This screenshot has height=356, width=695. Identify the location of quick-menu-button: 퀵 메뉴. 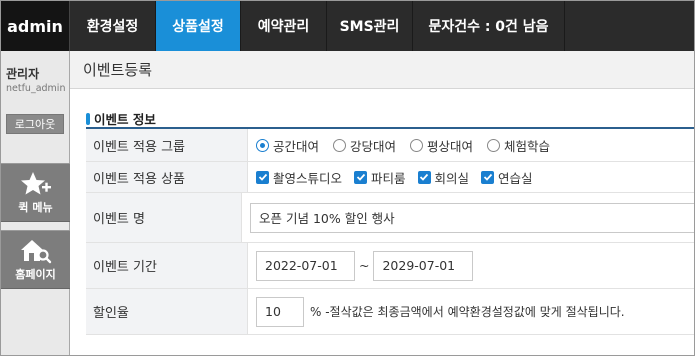
(35, 192).